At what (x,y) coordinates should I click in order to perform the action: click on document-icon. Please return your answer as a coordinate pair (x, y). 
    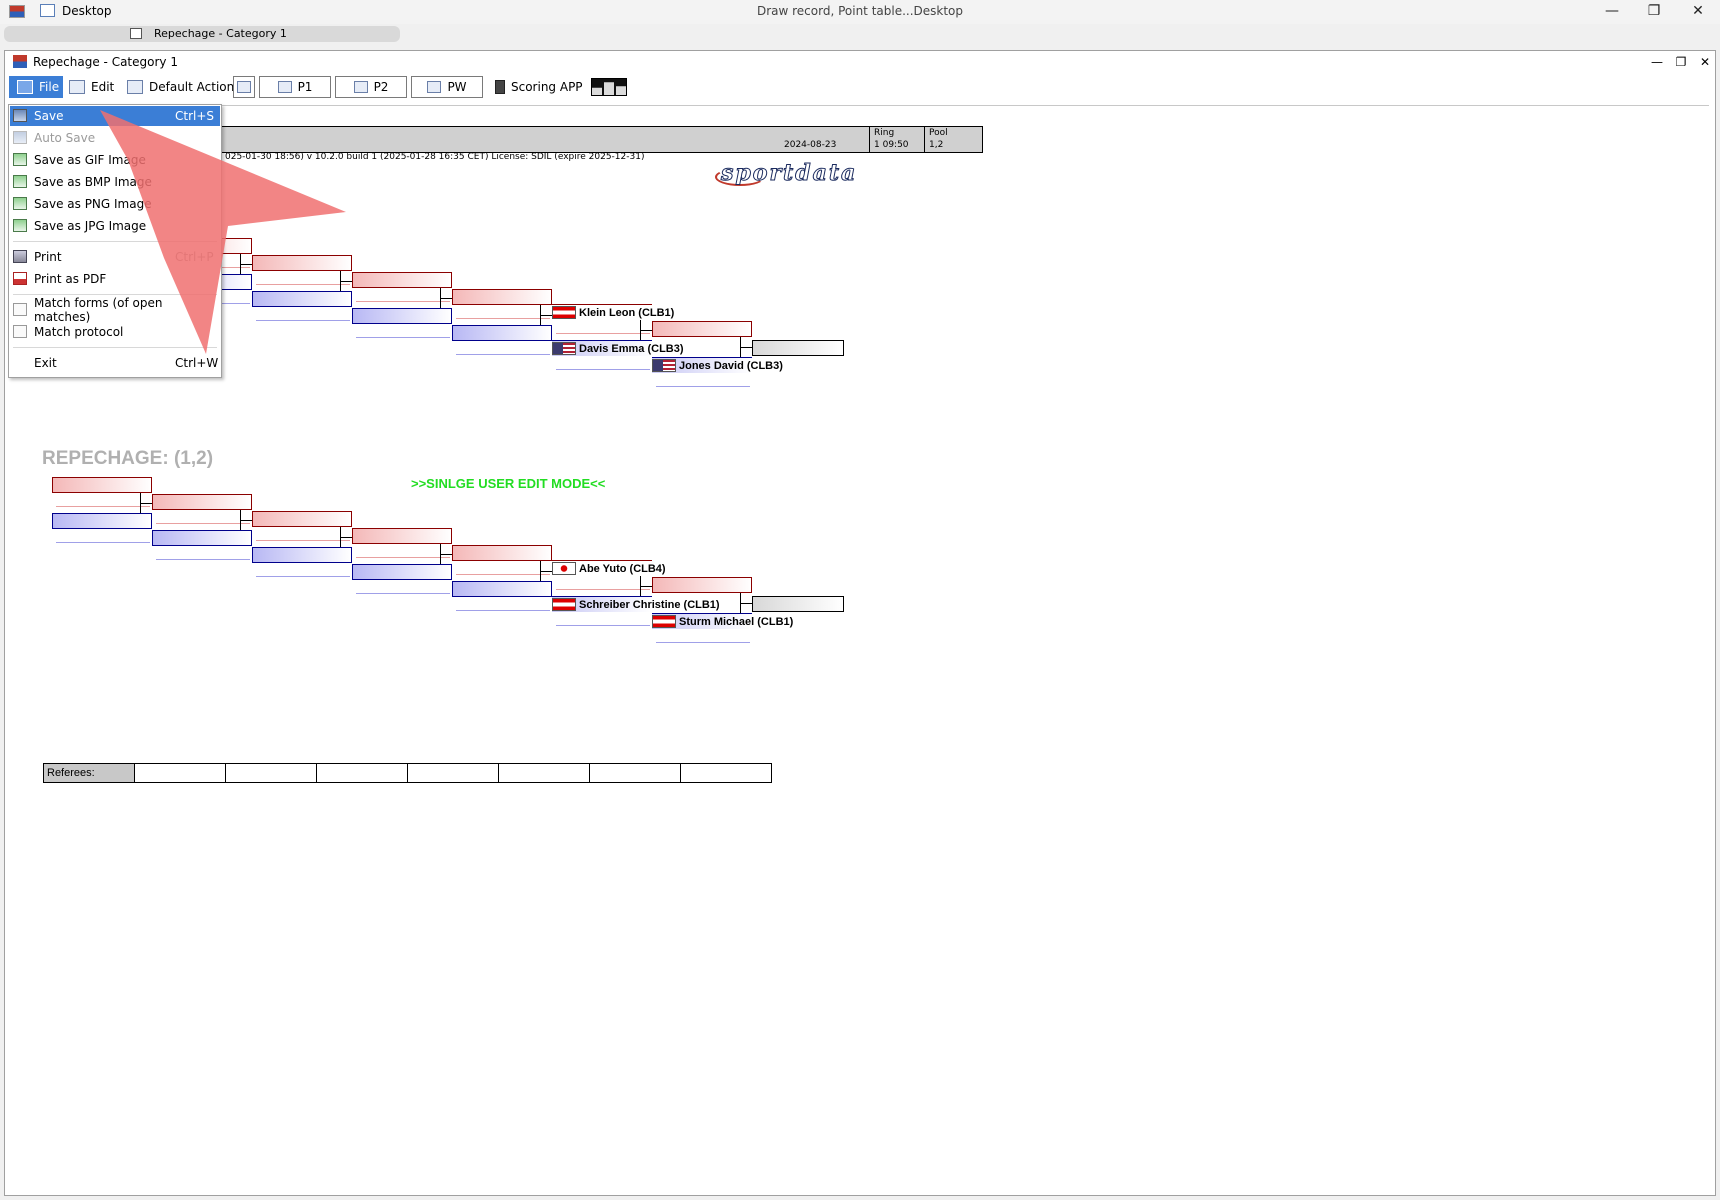
    Looking at the image, I should click on (20, 331).